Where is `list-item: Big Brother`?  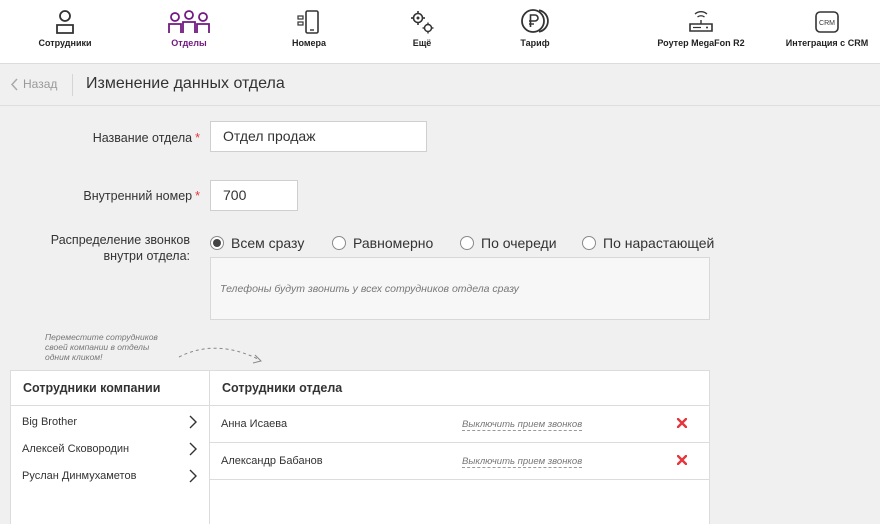 list-item: Big Brother is located at coordinates (110, 421).